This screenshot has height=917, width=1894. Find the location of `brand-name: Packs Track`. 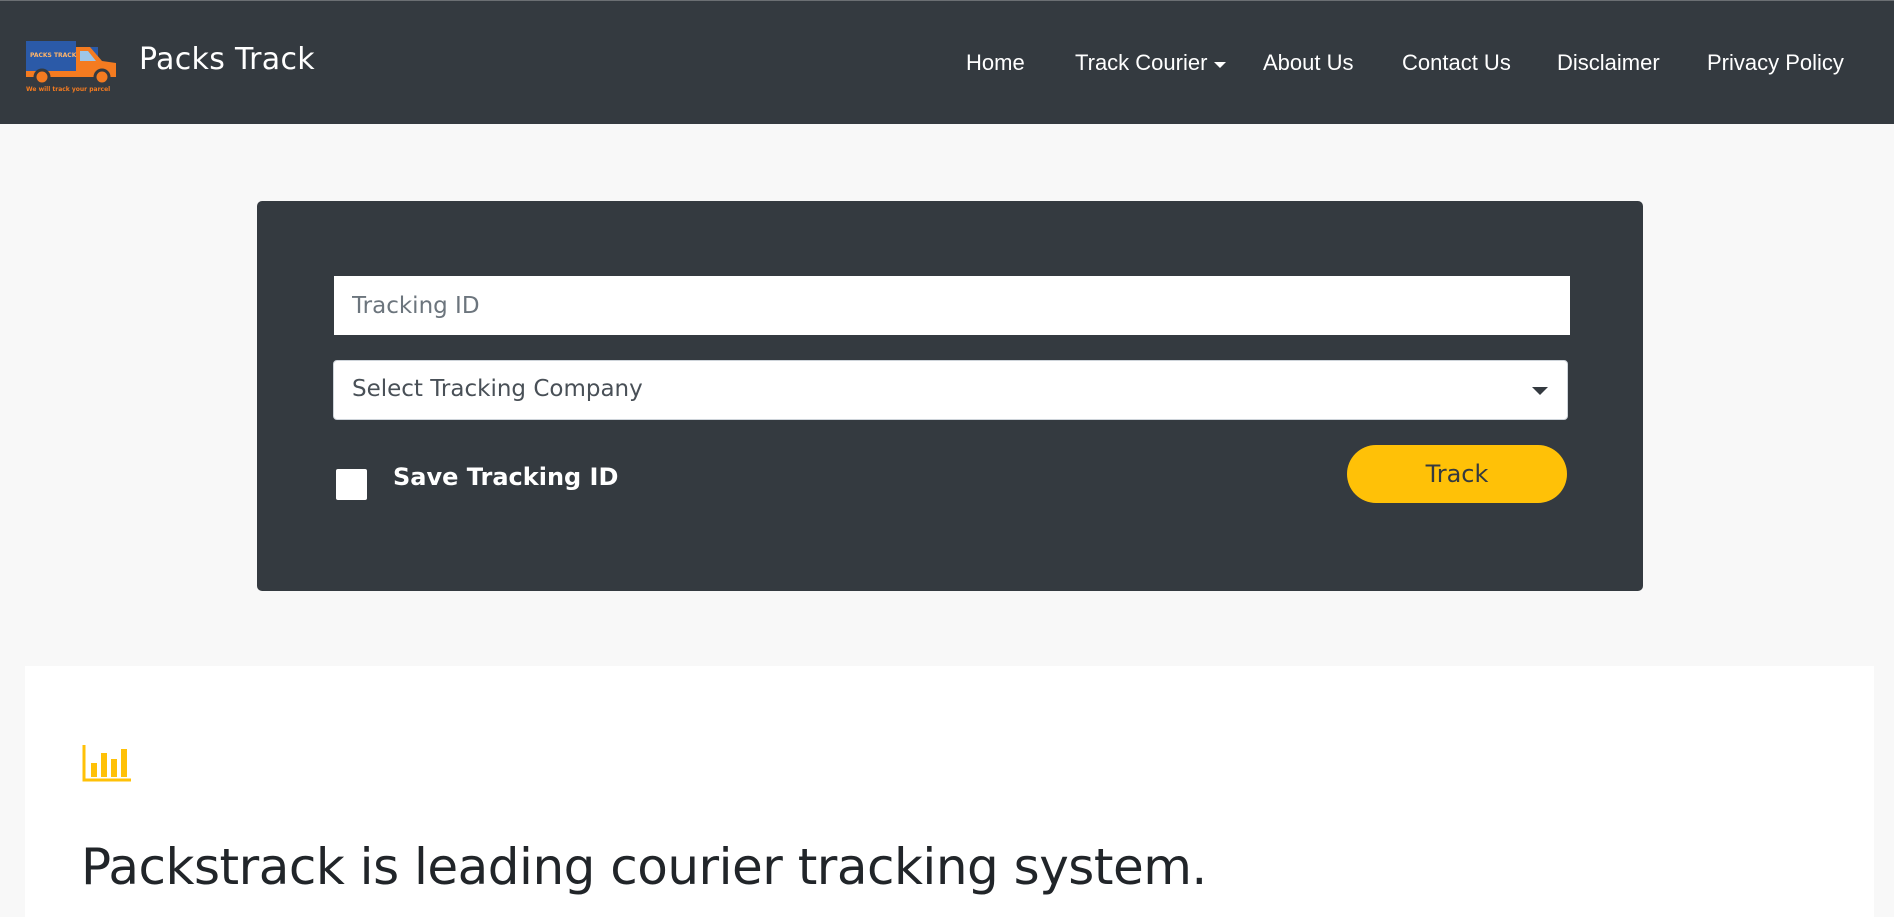

brand-name: Packs Track is located at coordinates (227, 59).